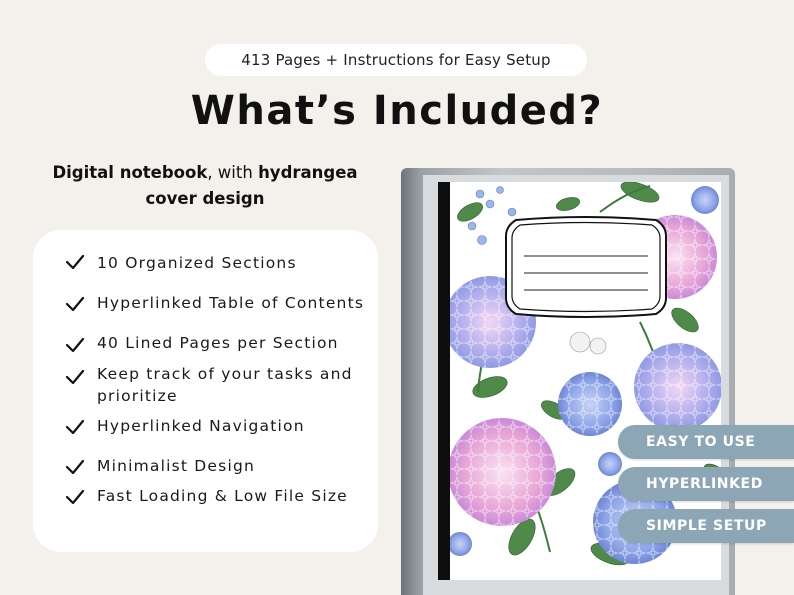  Describe the element at coordinates (701, 442) in the screenshot. I see `tag-label: EASY TO USE` at that location.